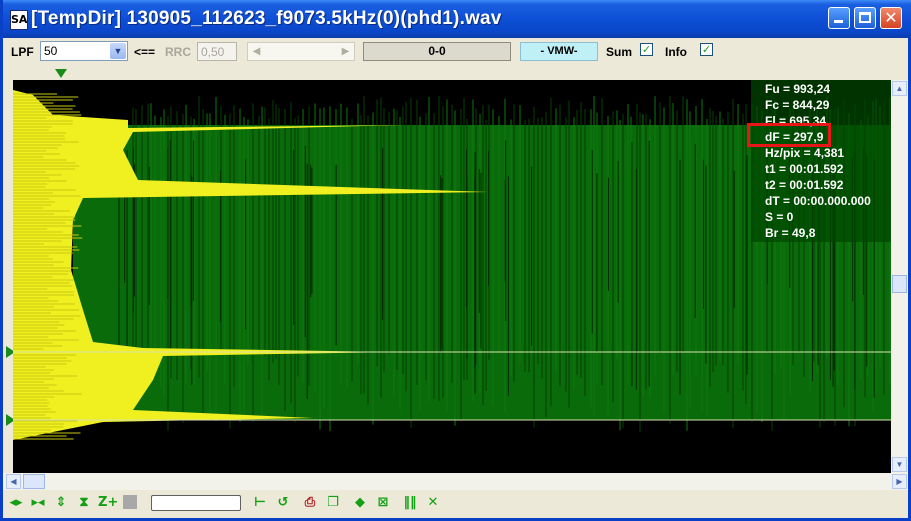  What do you see at coordinates (899, 481) in the screenshot?
I see `scroll-right-icon: ▶` at bounding box center [899, 481].